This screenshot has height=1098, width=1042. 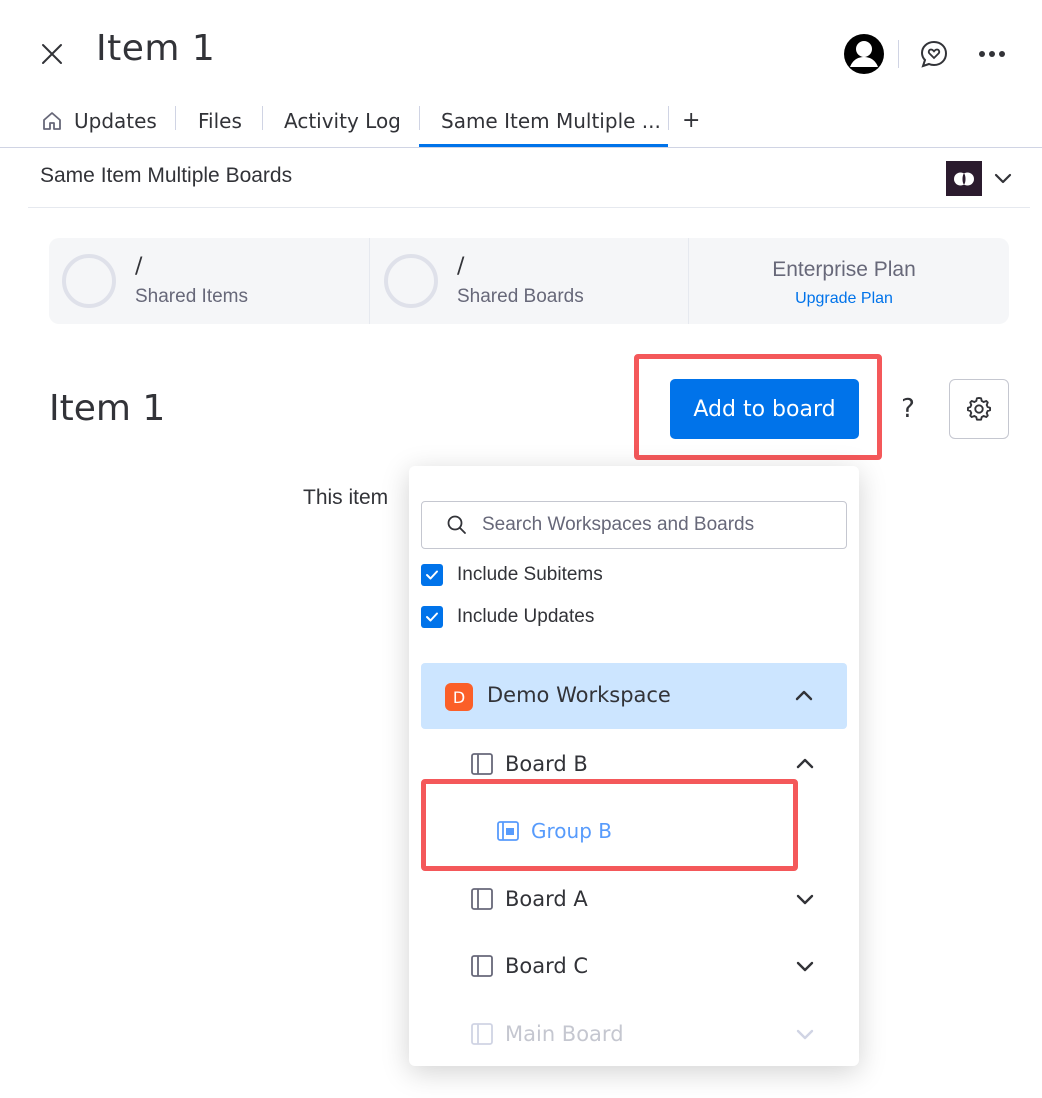 I want to click on search-input, so click(x=647, y=525).